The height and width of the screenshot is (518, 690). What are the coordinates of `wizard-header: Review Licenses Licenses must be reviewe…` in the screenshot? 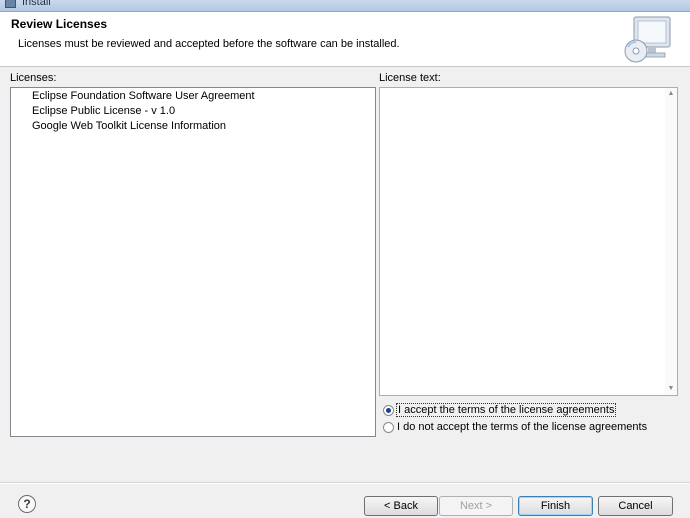 It's located at (345, 39).